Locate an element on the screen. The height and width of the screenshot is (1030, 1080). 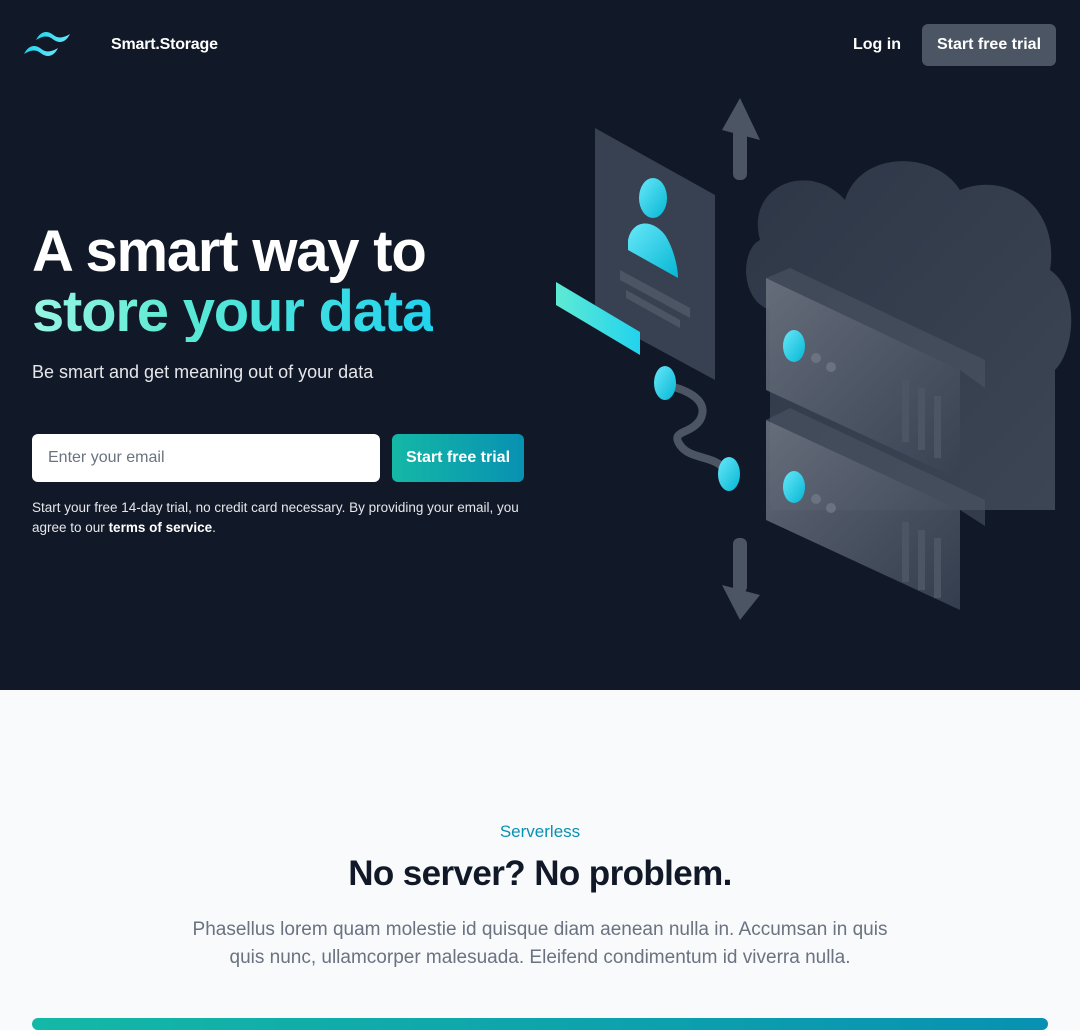
disclaimer-end: . is located at coordinates (214, 527).